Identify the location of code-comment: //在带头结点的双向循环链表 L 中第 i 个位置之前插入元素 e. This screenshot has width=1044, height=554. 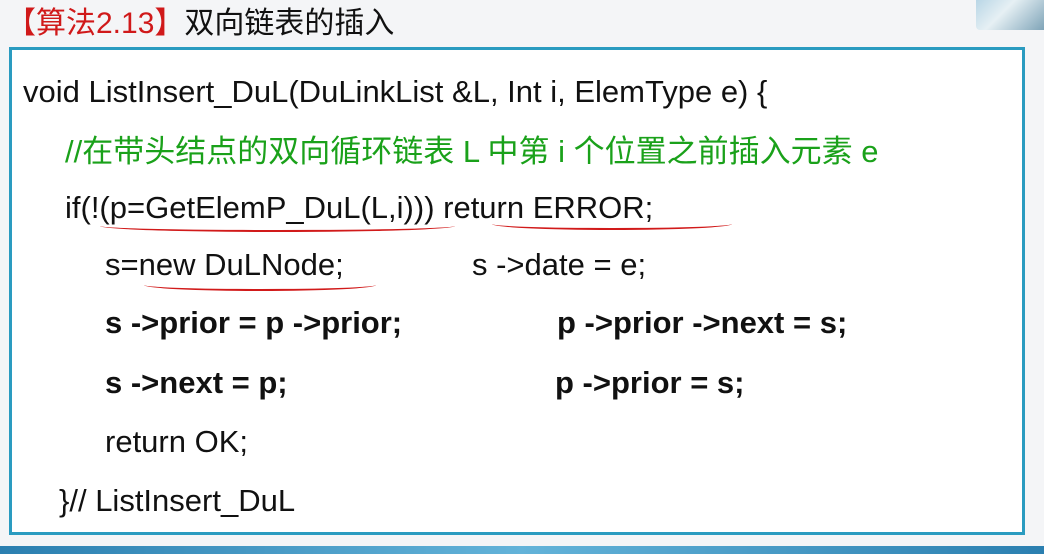
(472, 151).